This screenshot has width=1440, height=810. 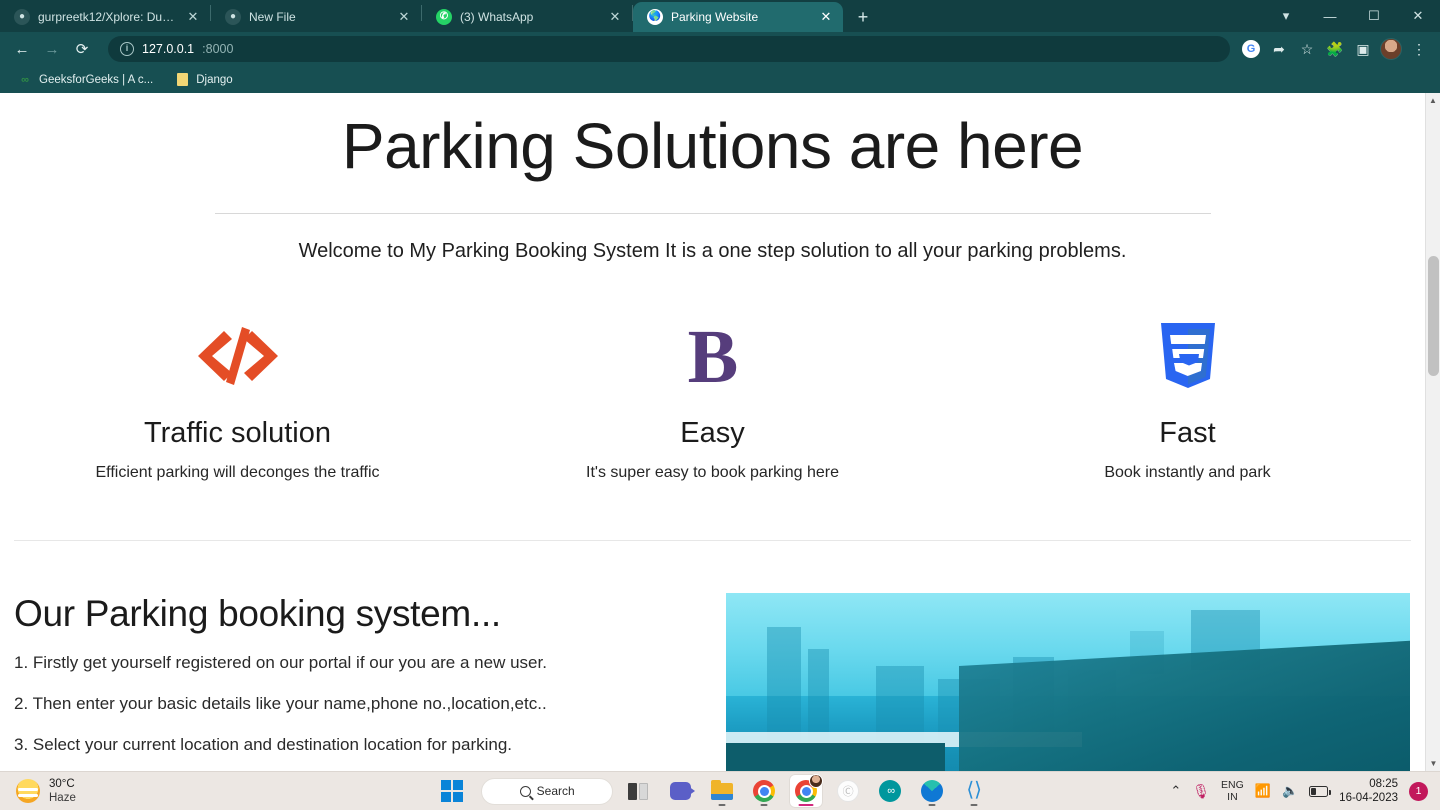 What do you see at coordinates (52, 49) in the screenshot?
I see `forward-icon: →` at bounding box center [52, 49].